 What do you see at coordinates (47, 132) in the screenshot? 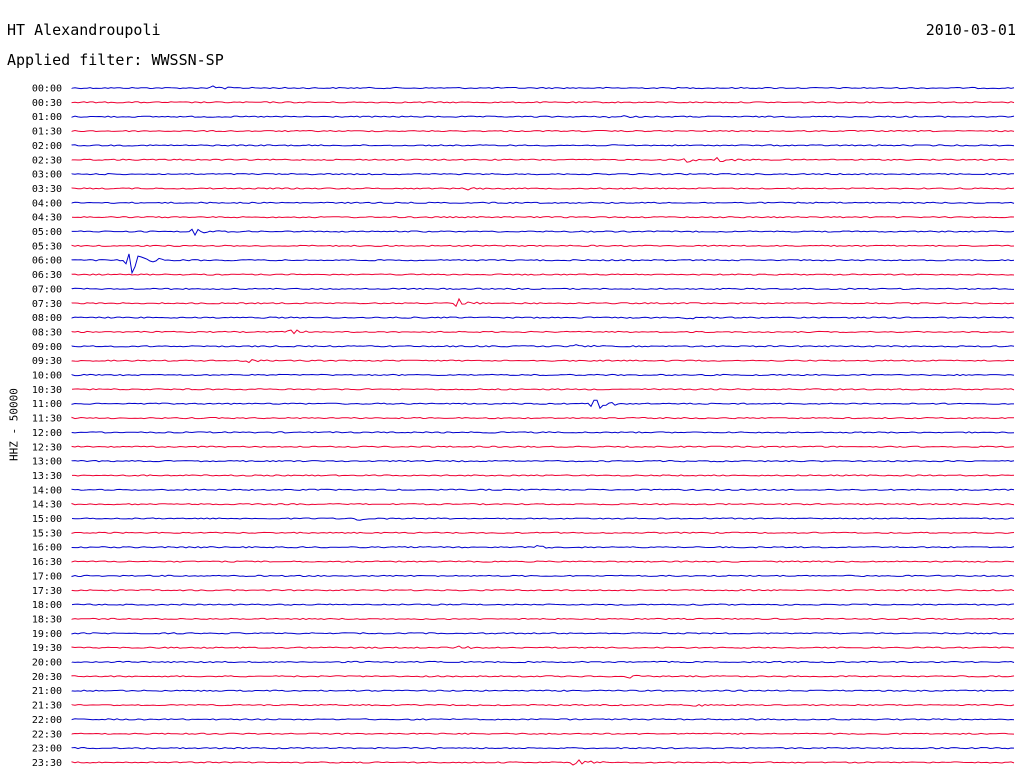
I see `row-label: 01:30` at bounding box center [47, 132].